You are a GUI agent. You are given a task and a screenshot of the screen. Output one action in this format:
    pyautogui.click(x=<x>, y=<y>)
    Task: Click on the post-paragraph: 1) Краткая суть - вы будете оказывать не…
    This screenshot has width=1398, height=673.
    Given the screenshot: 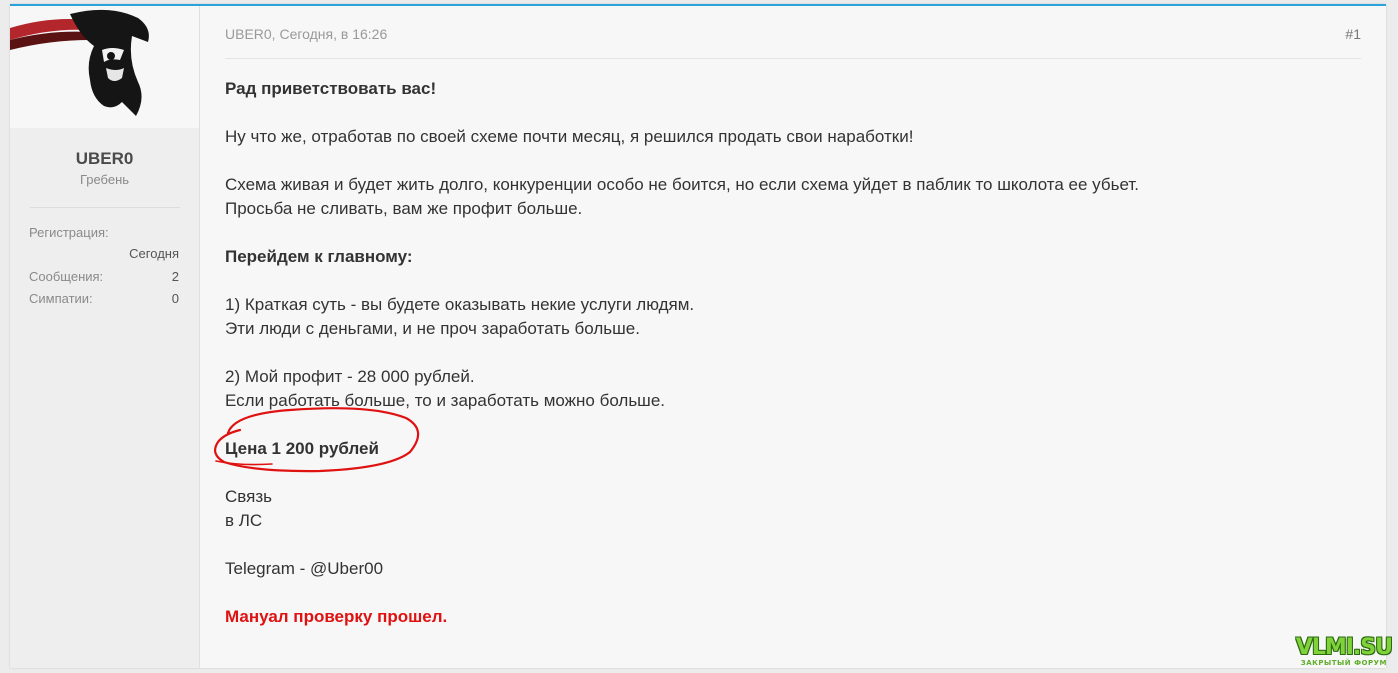 What is the action you would take?
    pyautogui.click(x=775, y=317)
    